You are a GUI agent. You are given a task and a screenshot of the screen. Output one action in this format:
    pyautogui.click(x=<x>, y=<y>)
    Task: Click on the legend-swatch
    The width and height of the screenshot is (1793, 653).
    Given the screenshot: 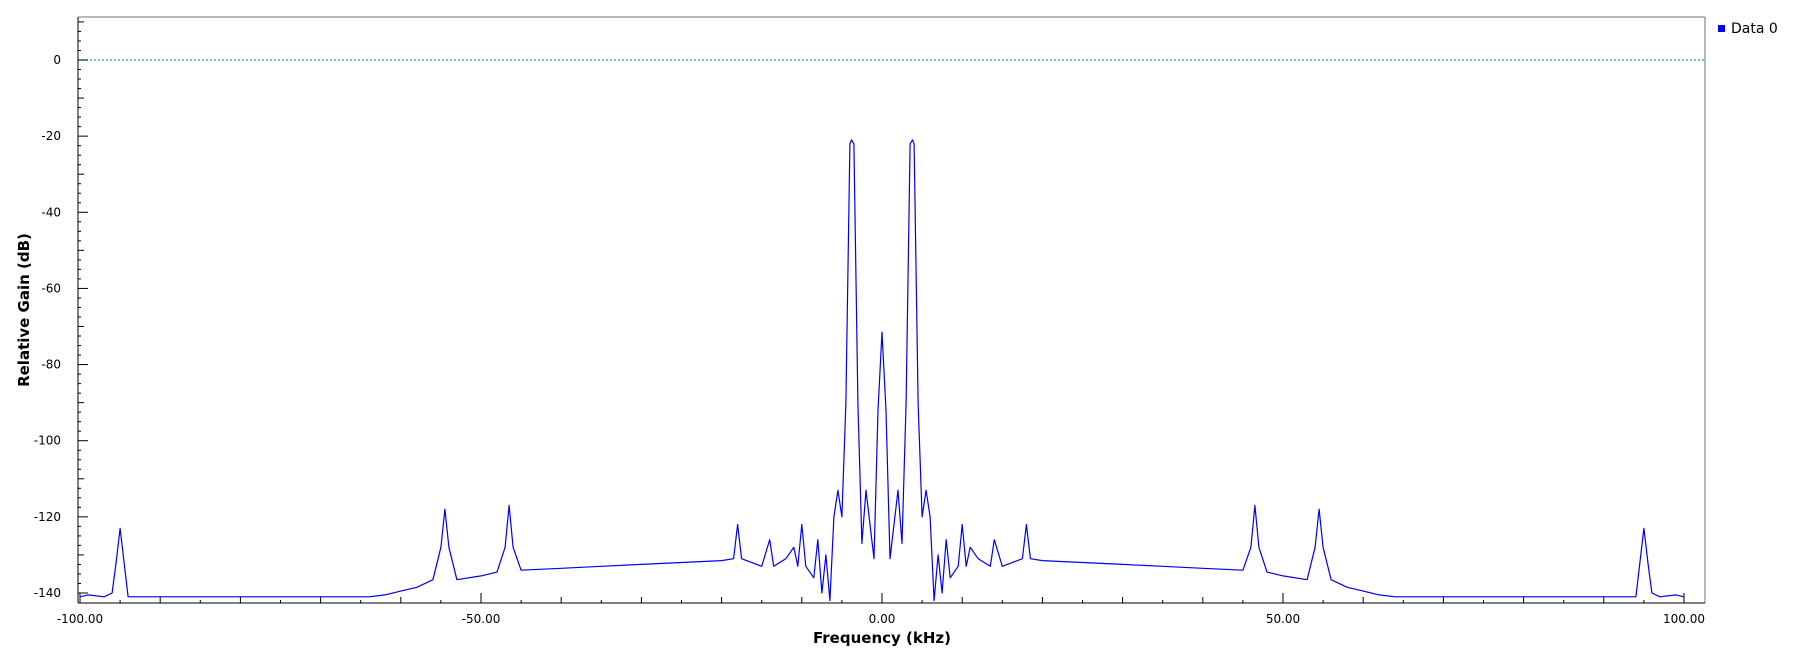 What is the action you would take?
    pyautogui.click(x=1721, y=28)
    